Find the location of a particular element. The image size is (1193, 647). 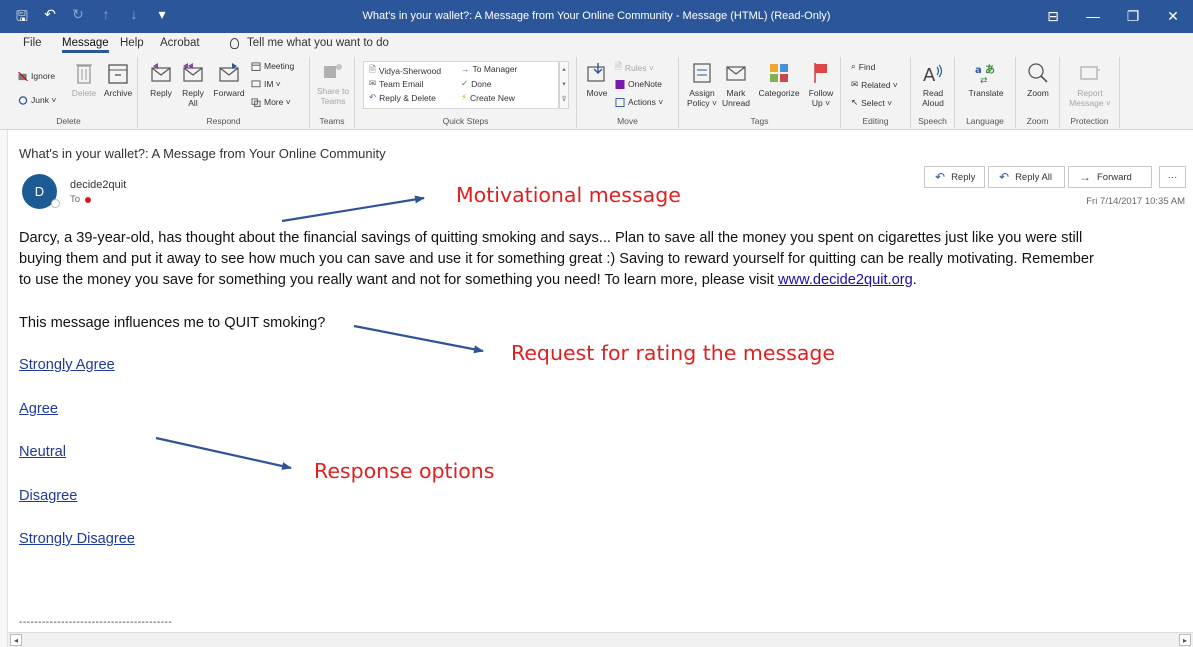

meeting-button: Meeting is located at coordinates (272, 66).